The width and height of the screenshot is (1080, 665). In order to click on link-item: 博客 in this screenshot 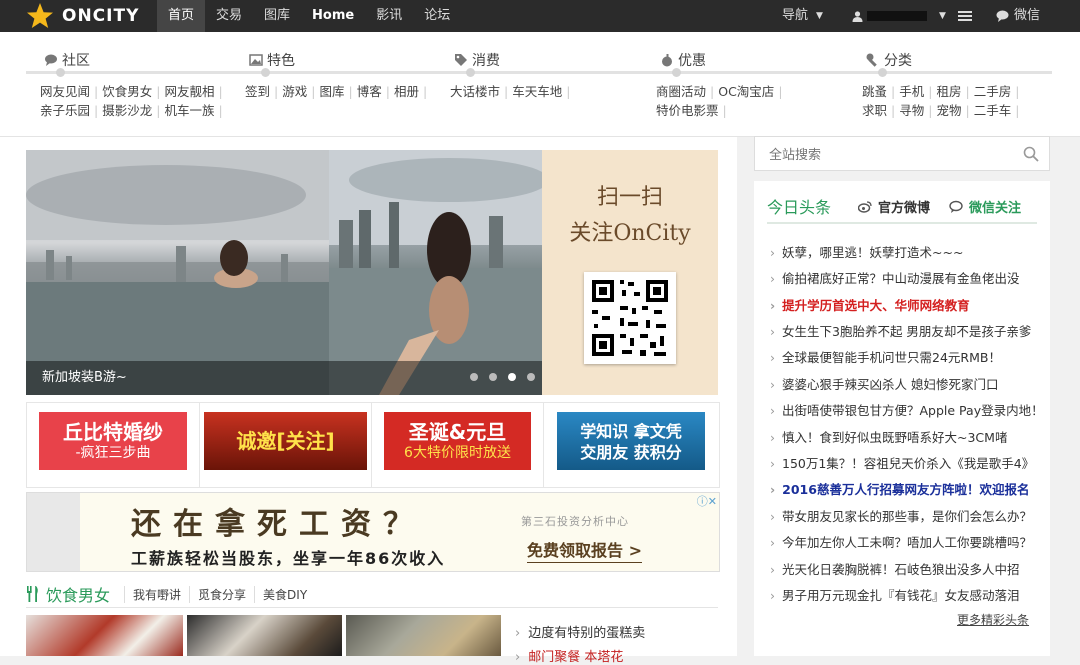, I will do `click(369, 90)`.